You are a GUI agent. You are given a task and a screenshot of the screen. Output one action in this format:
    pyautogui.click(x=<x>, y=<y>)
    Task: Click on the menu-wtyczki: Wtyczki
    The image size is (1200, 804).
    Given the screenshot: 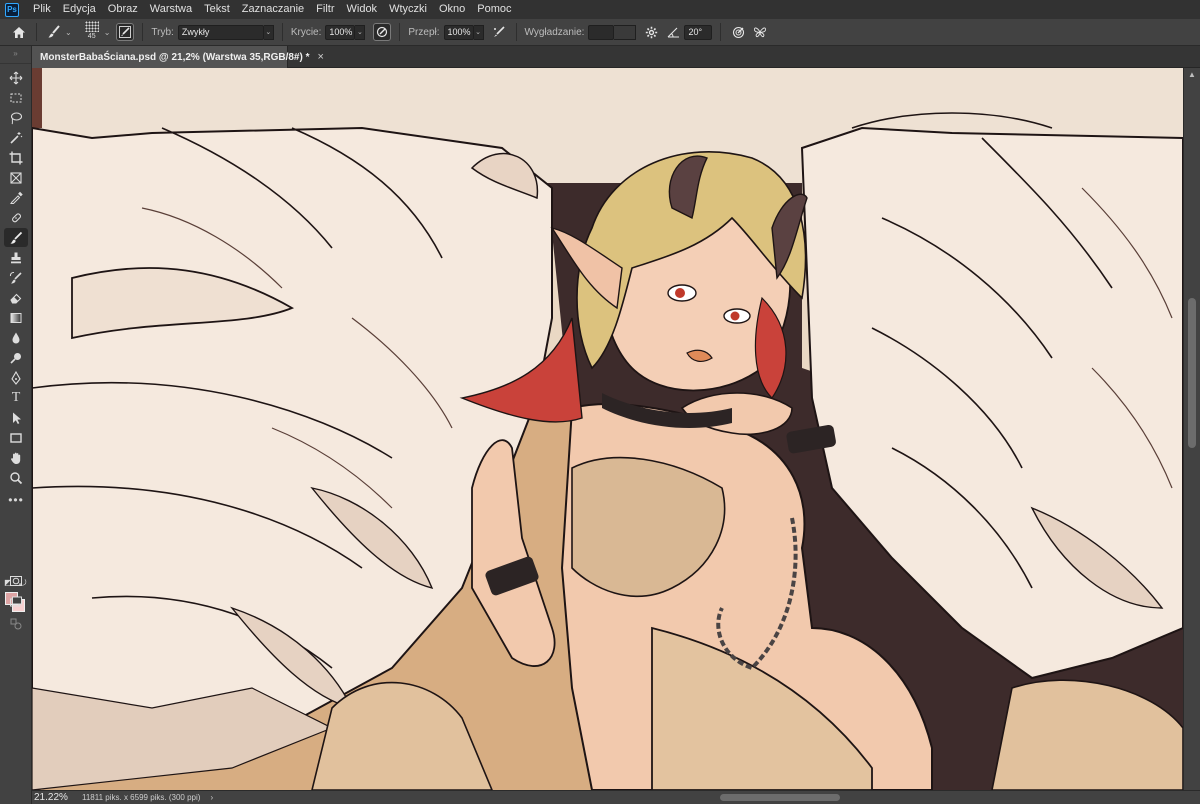 What is the action you would take?
    pyautogui.click(x=408, y=9)
    